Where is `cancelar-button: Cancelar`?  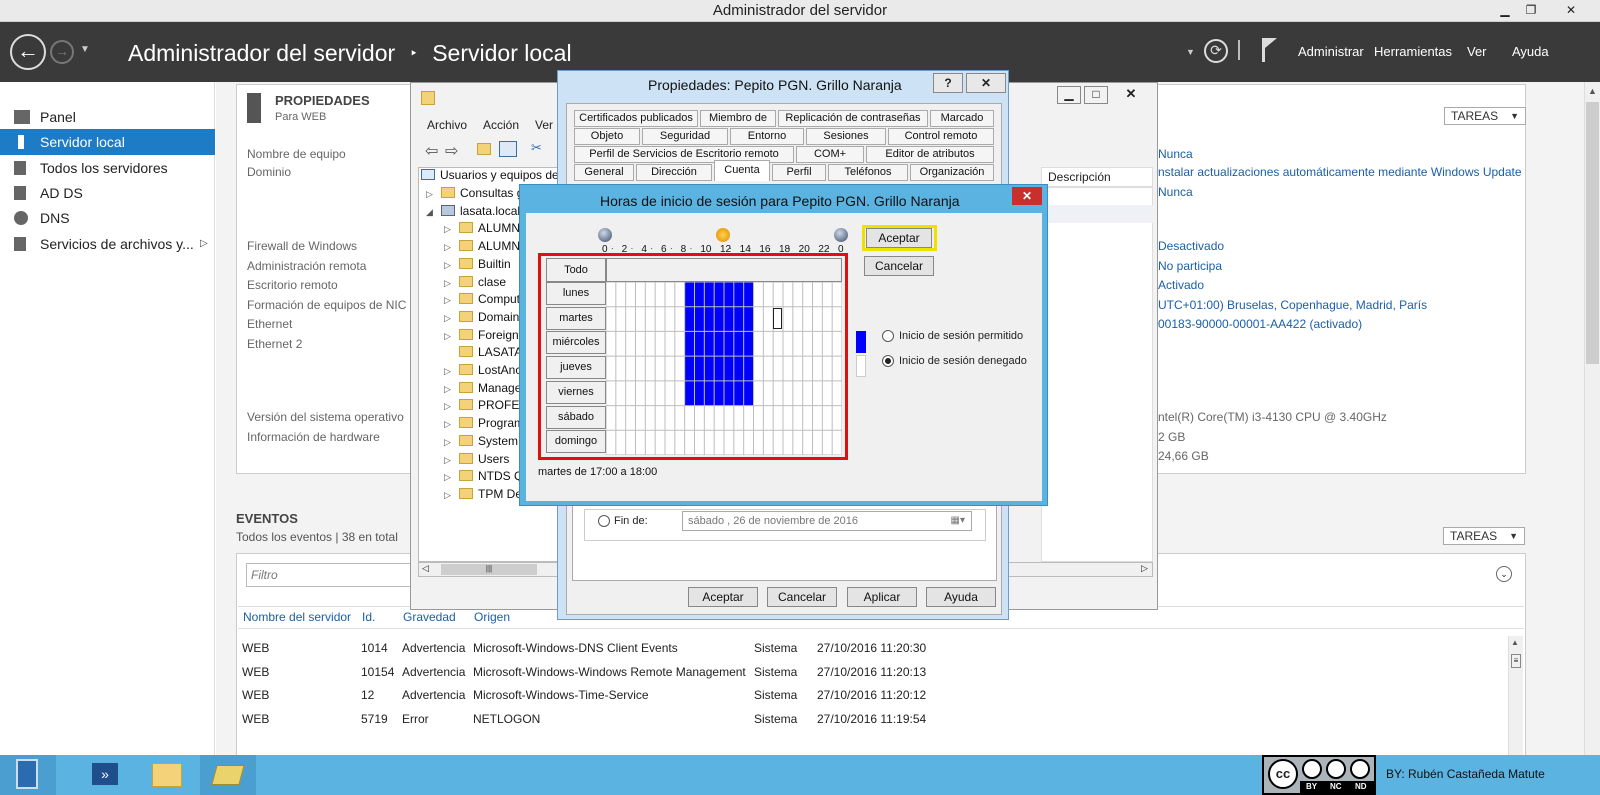 cancelar-button: Cancelar is located at coordinates (802, 597).